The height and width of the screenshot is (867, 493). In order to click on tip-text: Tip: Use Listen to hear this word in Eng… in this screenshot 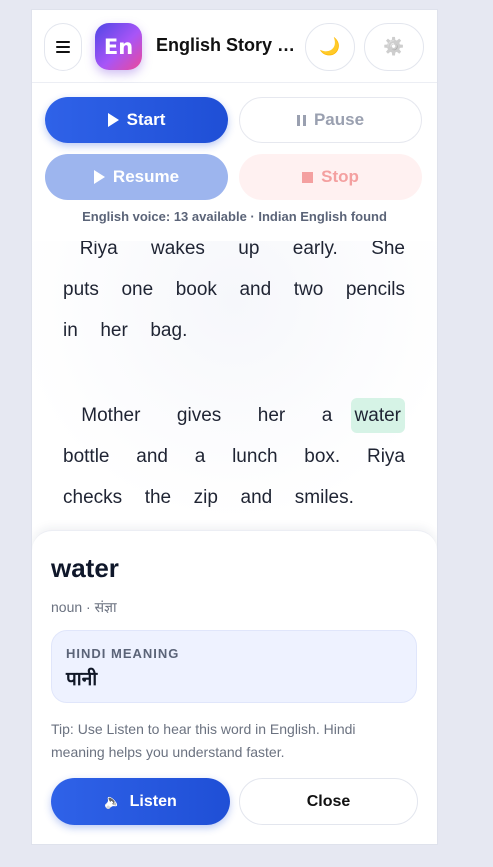, I will do `click(203, 740)`.